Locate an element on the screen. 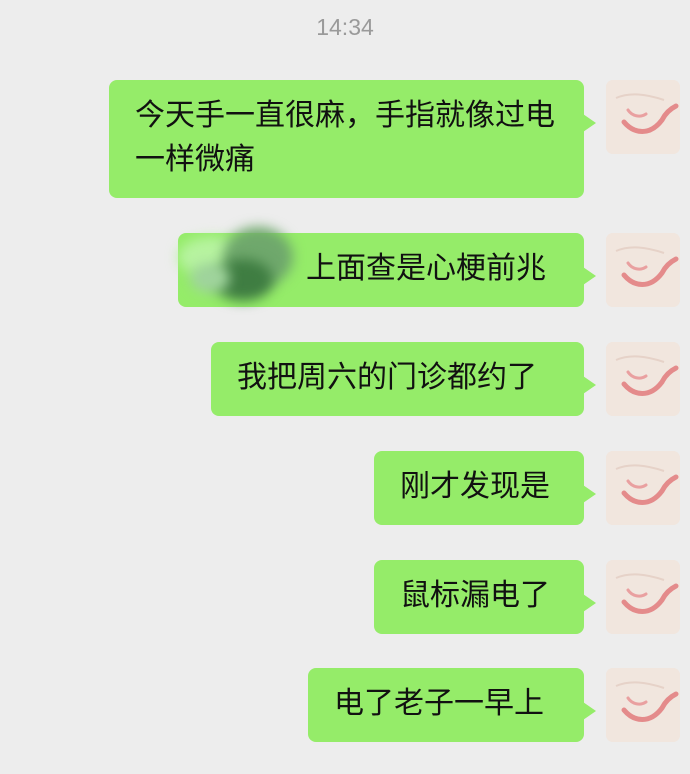 The image size is (690, 774). message-1-line-2: 一样微痛 is located at coordinates (195, 159).